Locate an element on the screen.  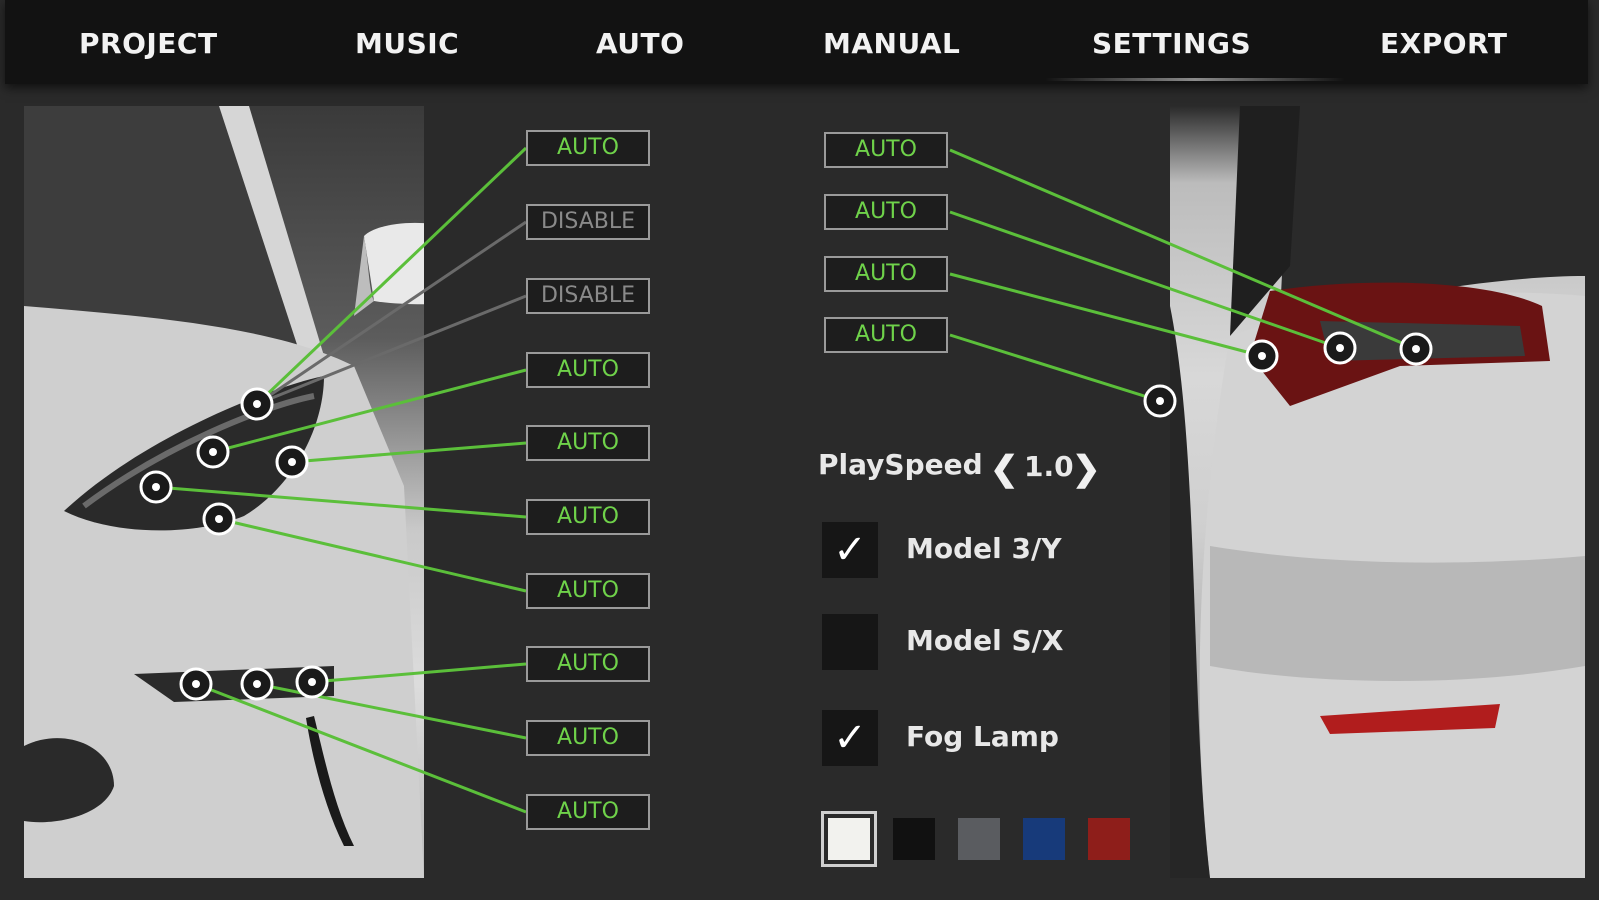
nav-manual: MANUAL is located at coordinates (891, 44).